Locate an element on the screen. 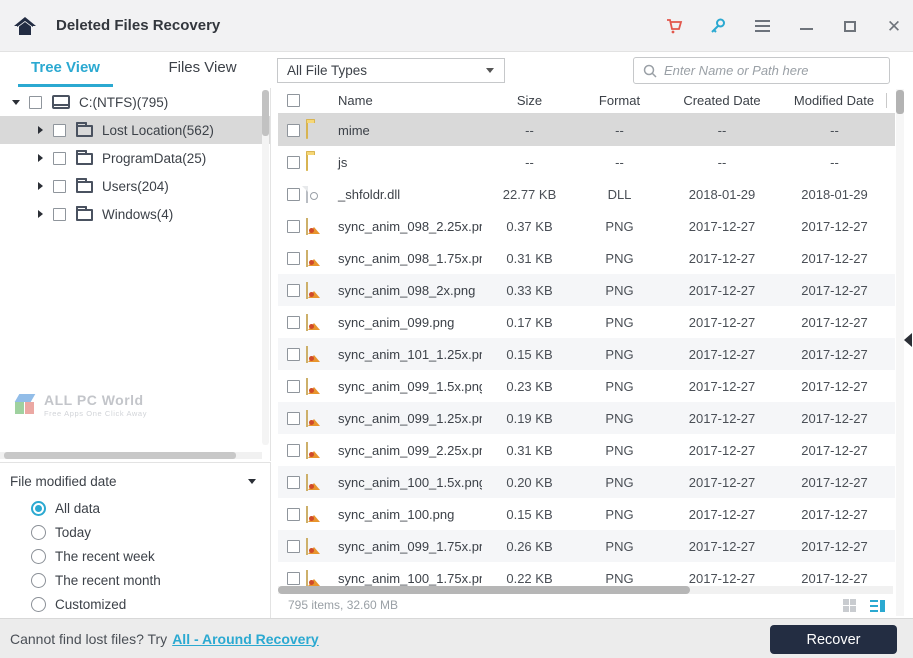 The width and height of the screenshot is (913, 658). filter-option-label: Today is located at coordinates (73, 532).